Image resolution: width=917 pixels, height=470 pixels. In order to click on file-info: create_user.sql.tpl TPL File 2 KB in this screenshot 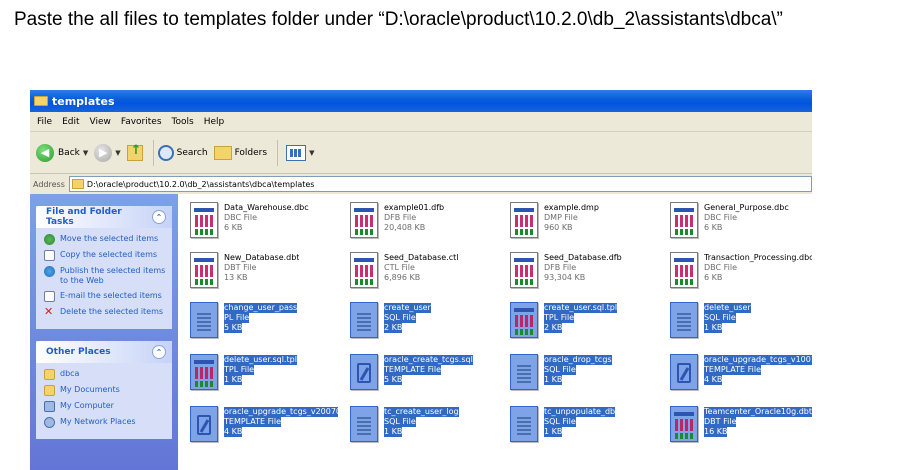, I will do `click(581, 323)`.